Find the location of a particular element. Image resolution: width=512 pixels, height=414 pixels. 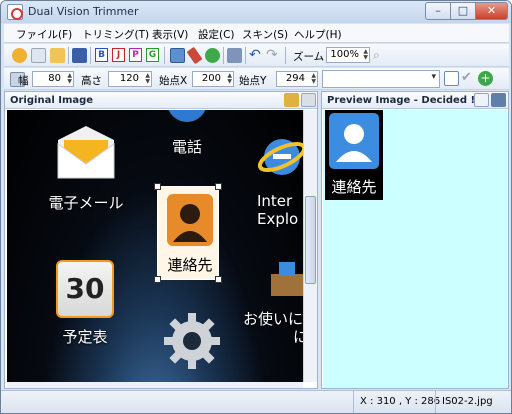

redo-icon: ↷ is located at coordinates (273, 55).